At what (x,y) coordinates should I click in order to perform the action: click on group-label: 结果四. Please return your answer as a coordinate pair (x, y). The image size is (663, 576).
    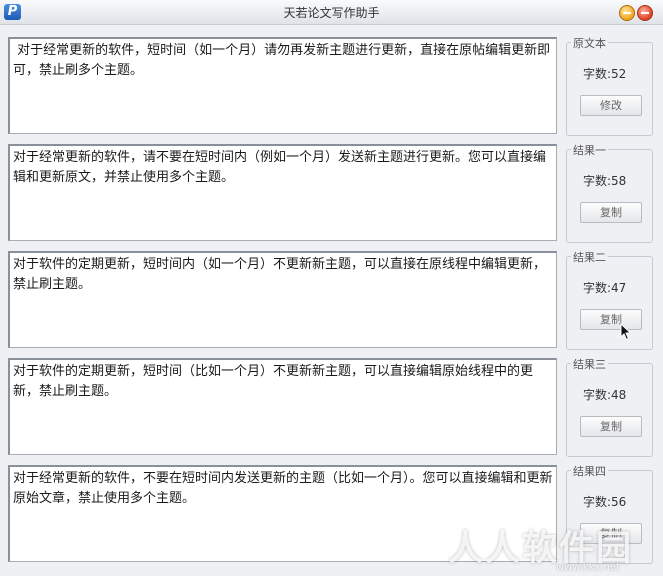
    Looking at the image, I should click on (589, 471).